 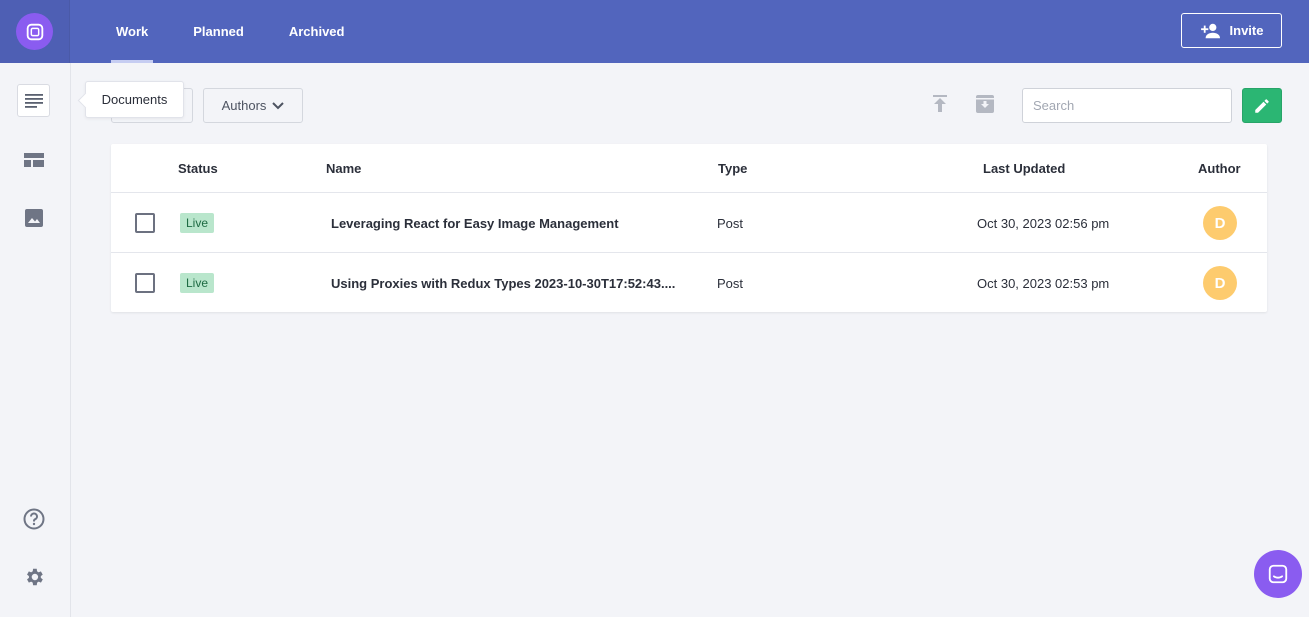 I want to click on tab-archived: Archived, so click(x=317, y=31).